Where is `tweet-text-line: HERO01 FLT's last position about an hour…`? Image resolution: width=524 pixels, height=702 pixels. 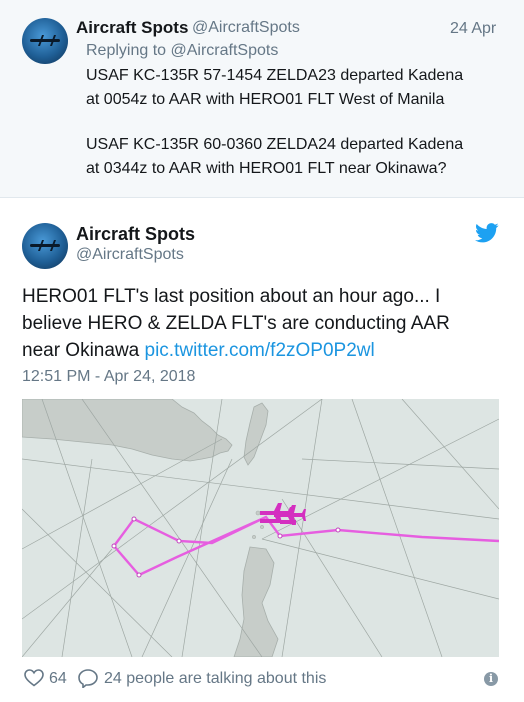 tweet-text-line: HERO01 FLT's last position about an hour… is located at coordinates (231, 296).